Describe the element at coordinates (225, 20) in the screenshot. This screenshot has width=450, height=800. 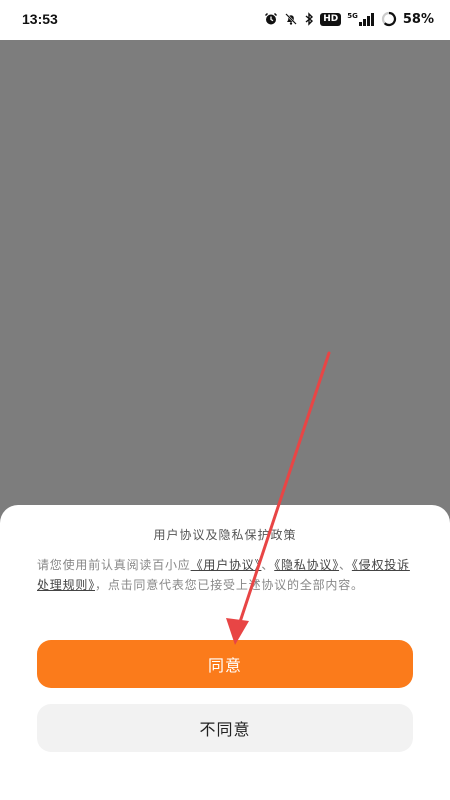
I see `status-bar: 13:53 HD 5G 58%` at that location.